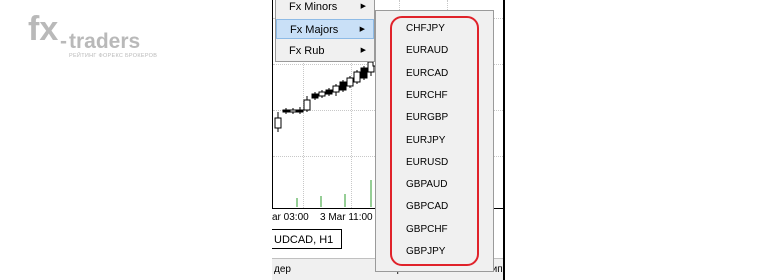 The image size is (780, 280). What do you see at coordinates (307, 239) in the screenshot?
I see `chart-tab: UDCAD, H1` at bounding box center [307, 239].